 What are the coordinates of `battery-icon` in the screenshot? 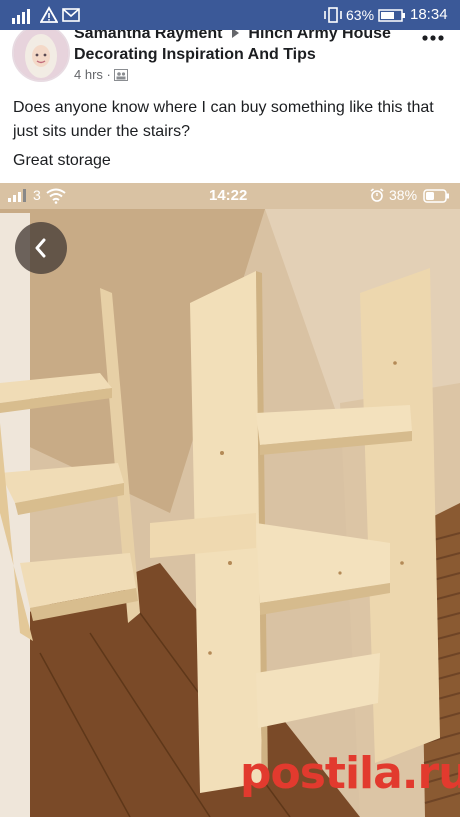 It's located at (392, 18).